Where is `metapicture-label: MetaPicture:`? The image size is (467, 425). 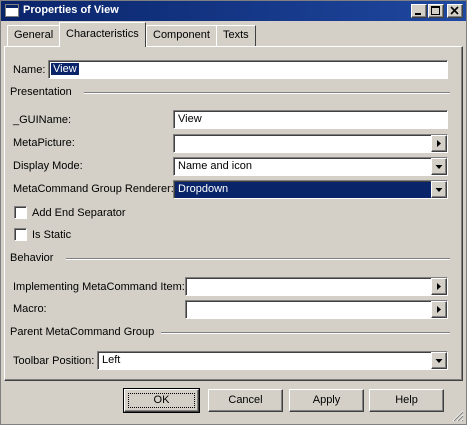 metapicture-label: MetaPicture: is located at coordinates (44, 143).